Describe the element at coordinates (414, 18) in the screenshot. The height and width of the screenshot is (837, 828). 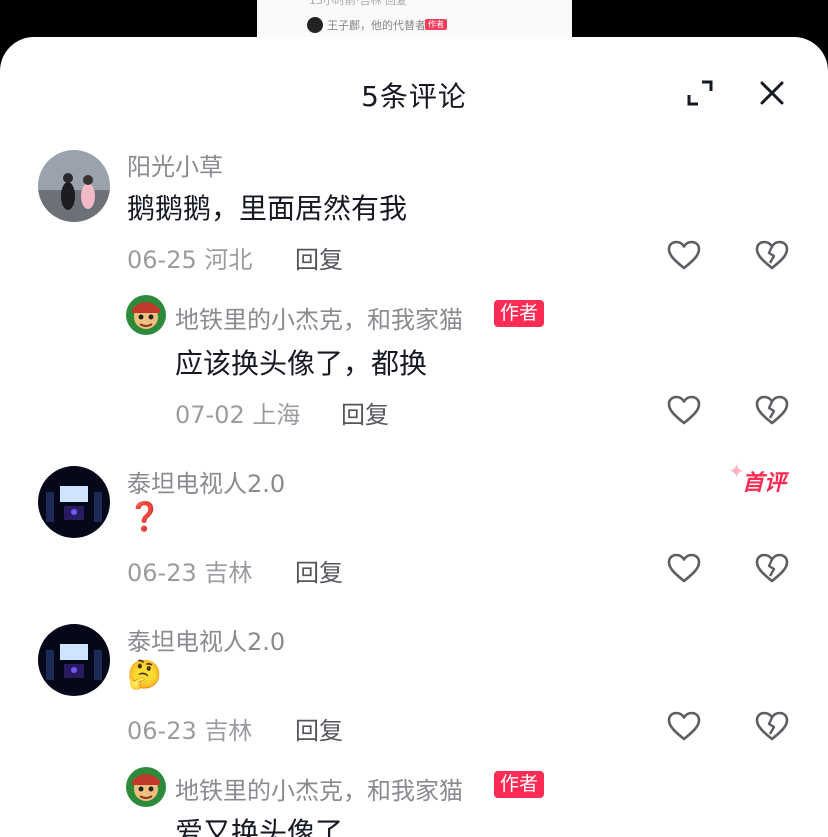
I see `background-page: 13小时前·吉林 回复 王子鄜，他的代替者 作者` at that location.